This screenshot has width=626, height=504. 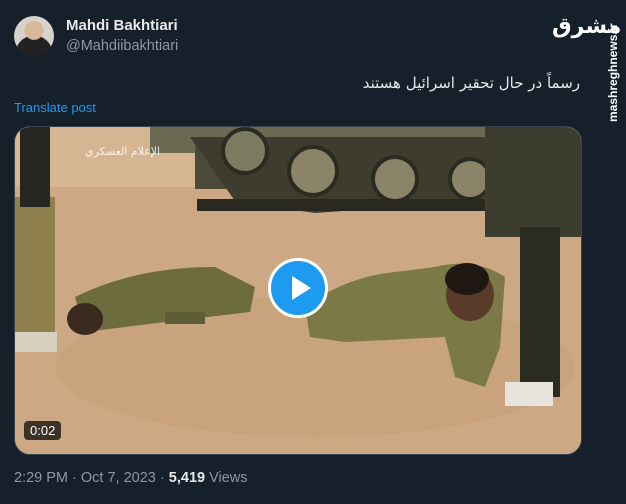 I want to click on tweet-meta: 2:29 PM · Oct 7, 2023 · 5,419 Views, so click(x=131, y=478).